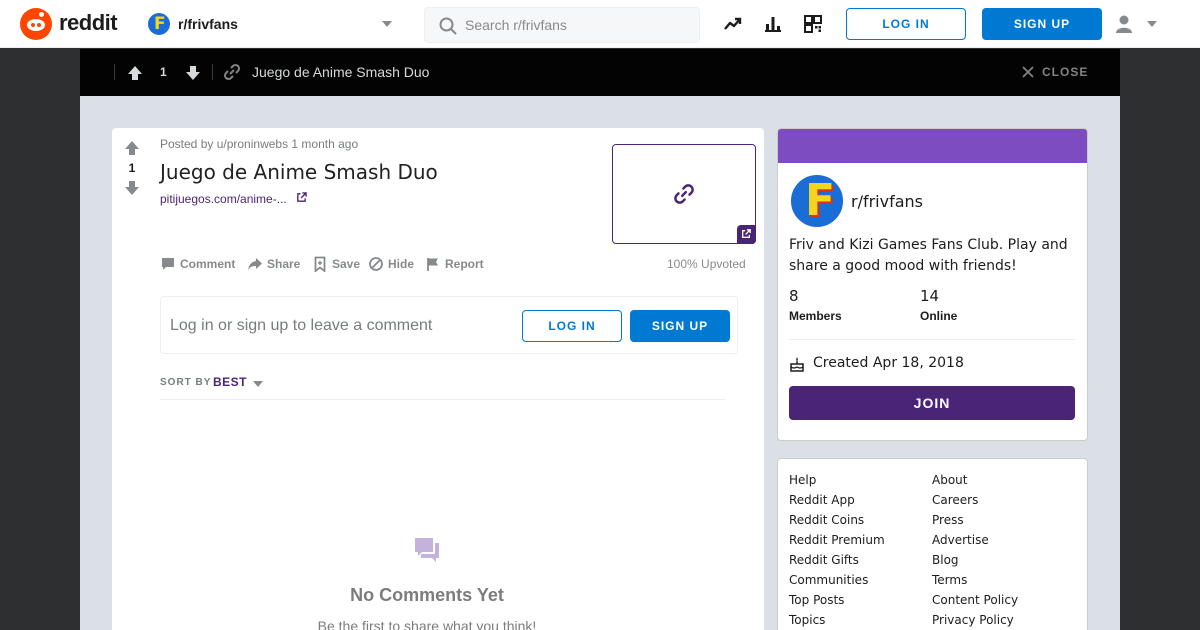  Describe the element at coordinates (1042, 24) in the screenshot. I see `header-signup-button: SIGN UP` at that location.